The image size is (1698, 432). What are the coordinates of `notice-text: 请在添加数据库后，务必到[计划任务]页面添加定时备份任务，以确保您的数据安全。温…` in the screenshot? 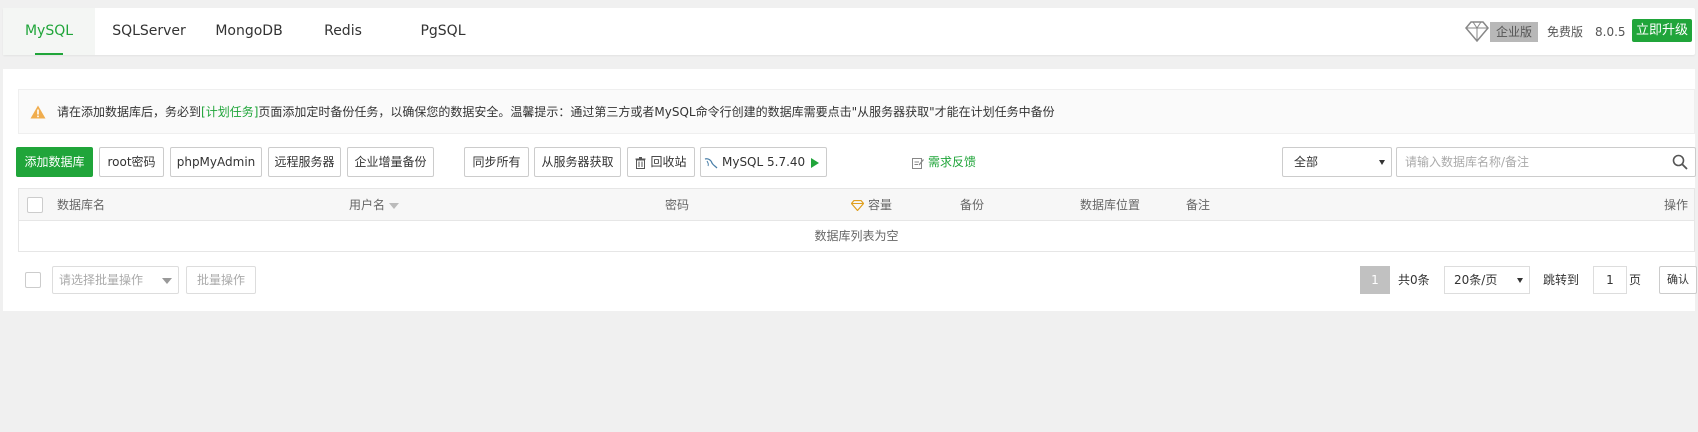 It's located at (556, 111).